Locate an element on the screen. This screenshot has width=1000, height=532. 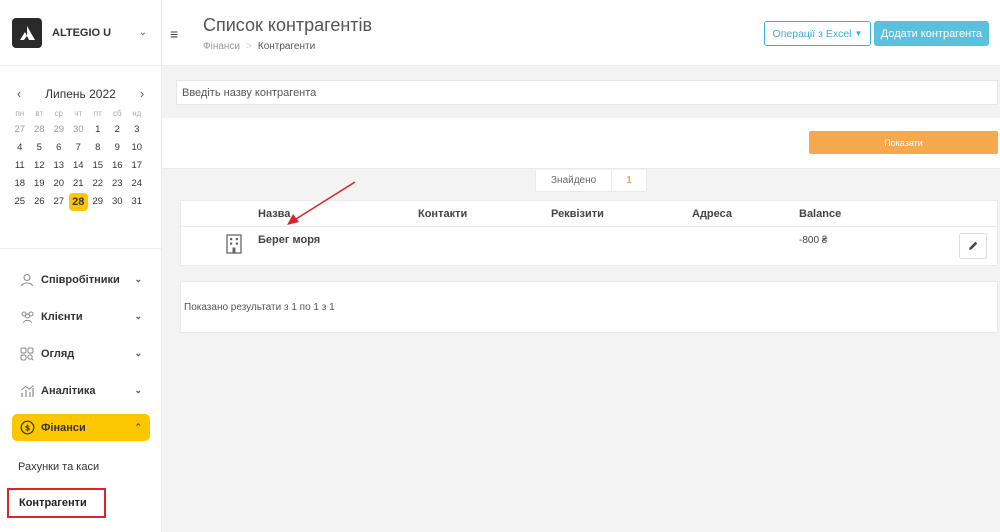
page-title: Список контрагентів is located at coordinates (288, 25).